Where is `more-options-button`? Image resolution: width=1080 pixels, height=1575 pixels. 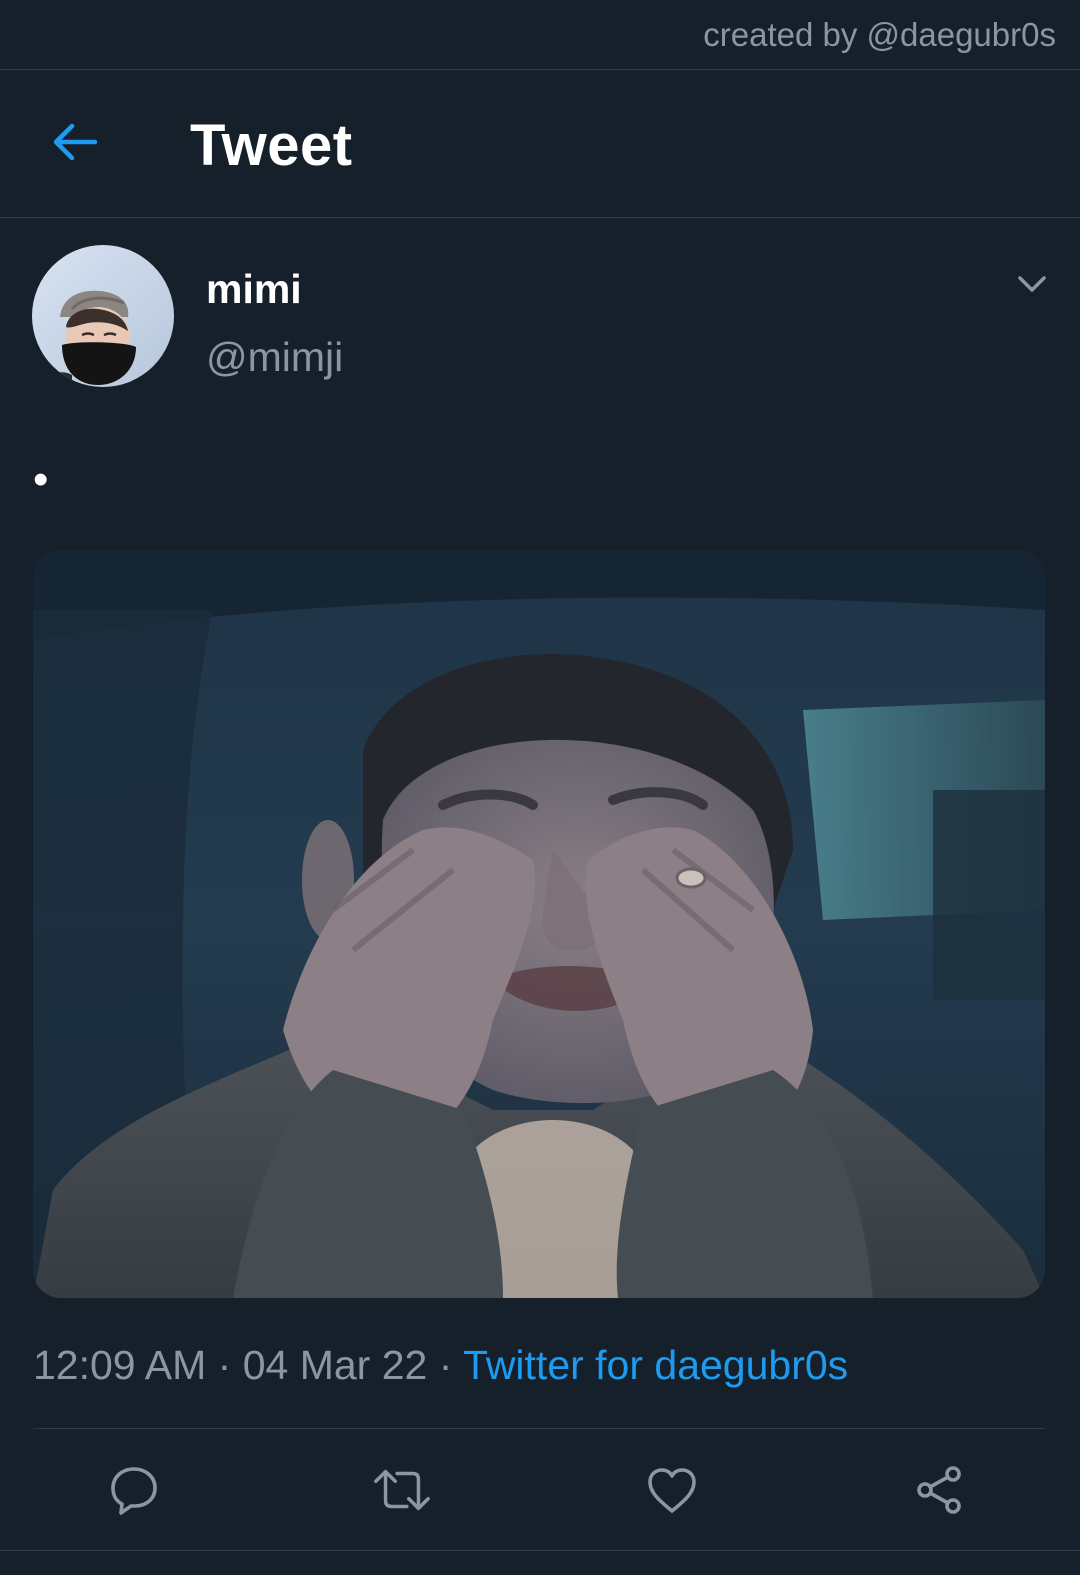 more-options-button is located at coordinates (1032, 284).